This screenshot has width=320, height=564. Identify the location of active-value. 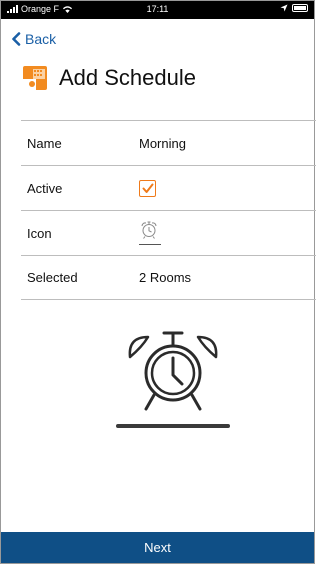
(227, 188).